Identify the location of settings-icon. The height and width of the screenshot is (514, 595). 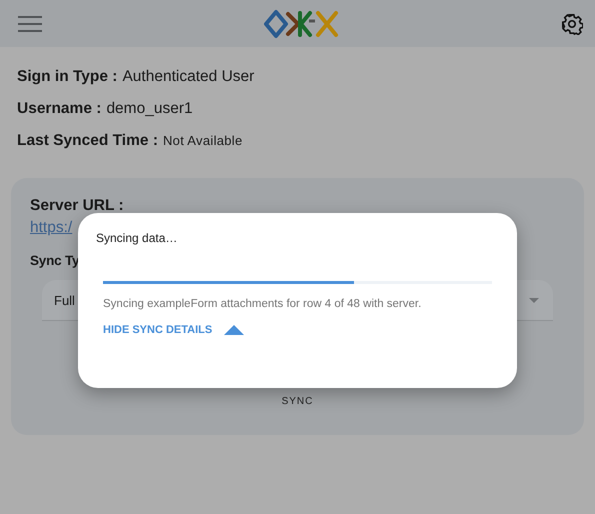
(572, 23).